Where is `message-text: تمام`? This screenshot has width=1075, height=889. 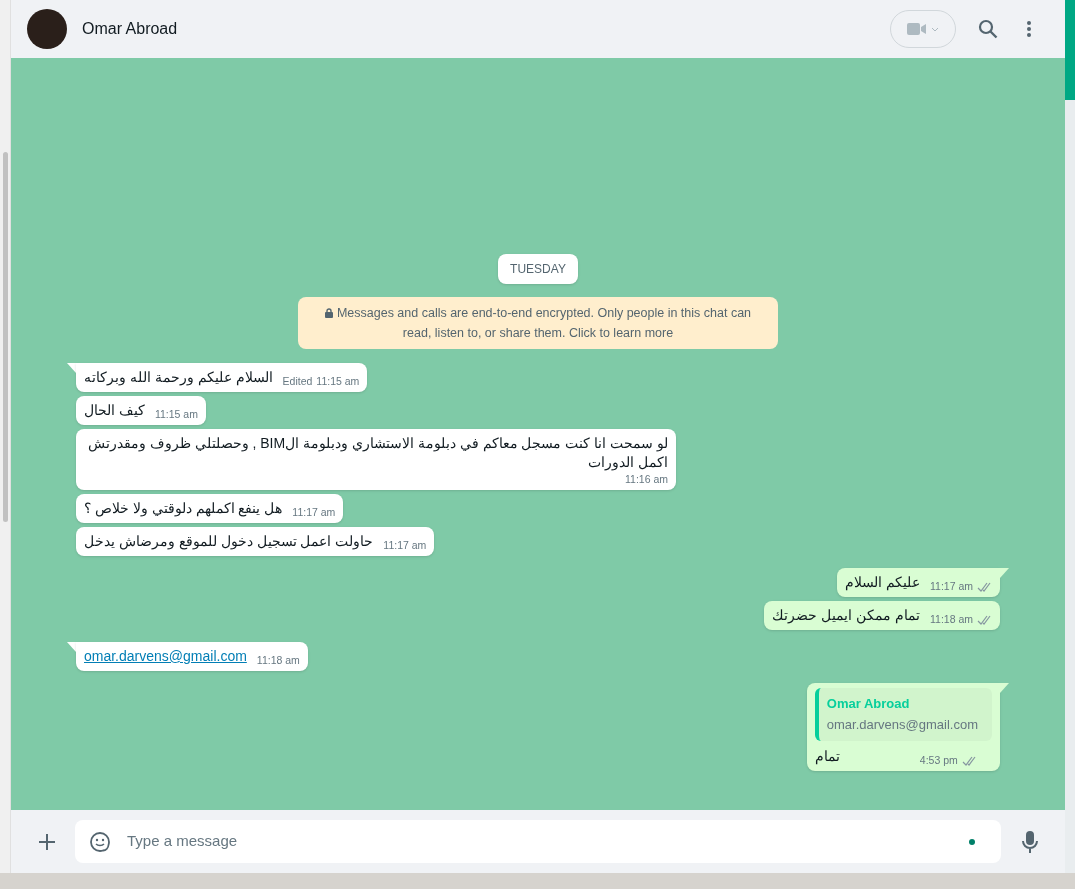
message-text: تمام is located at coordinates (827, 756).